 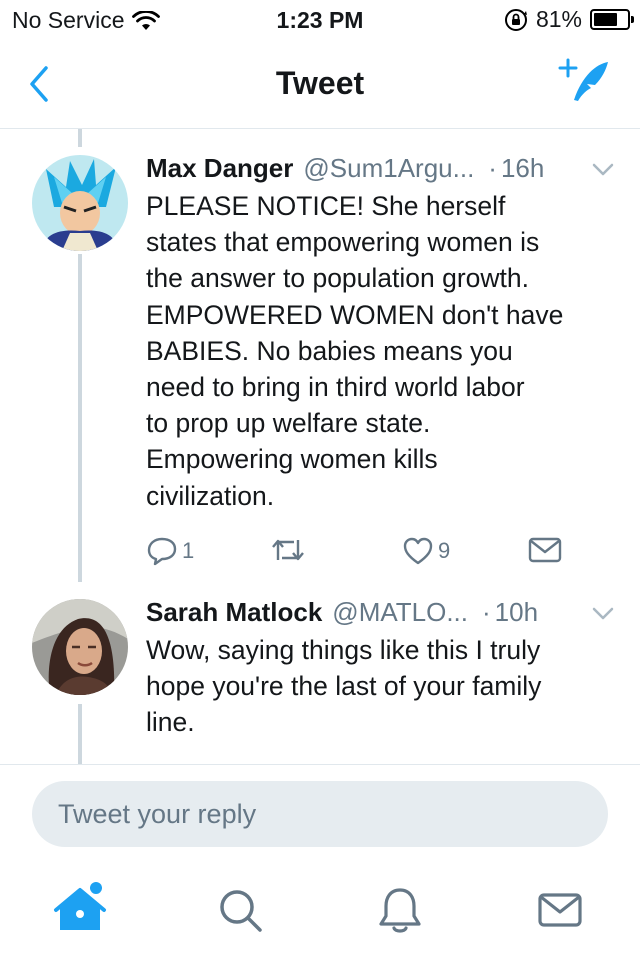 I want to click on tab-notifications, so click(x=400, y=910).